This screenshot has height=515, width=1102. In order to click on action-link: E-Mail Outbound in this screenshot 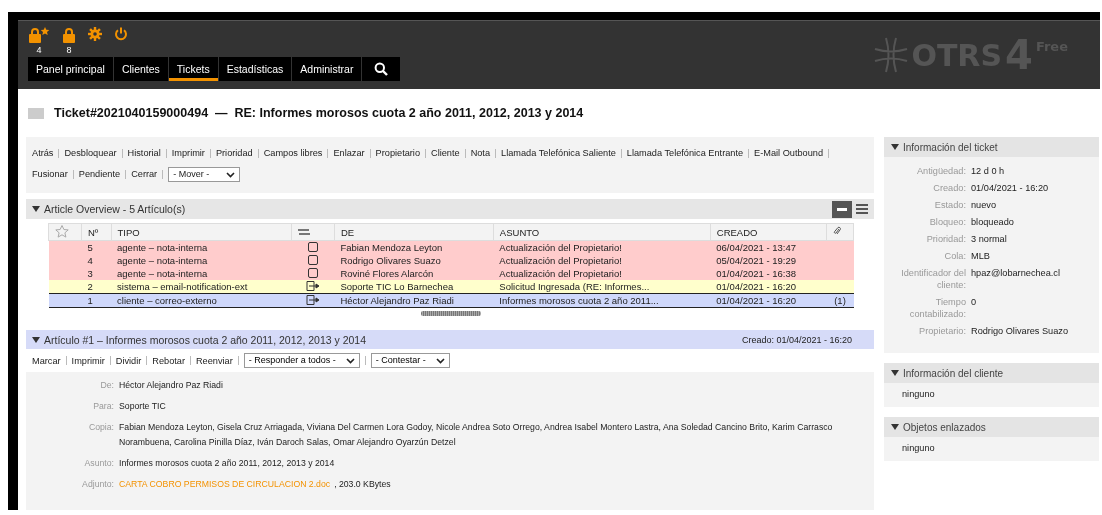, I will do `click(789, 153)`.